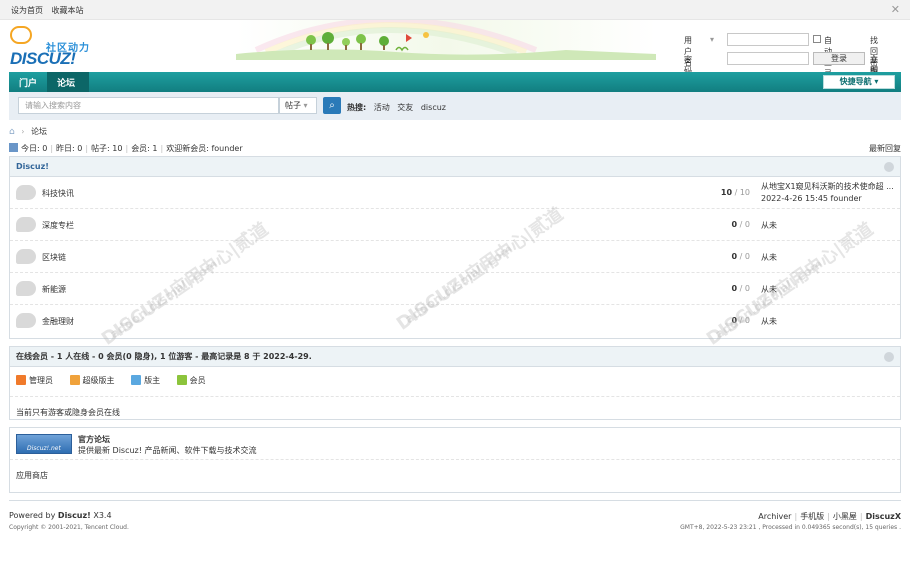  Describe the element at coordinates (839, 58) in the screenshot. I see `login-button: 登录` at that location.